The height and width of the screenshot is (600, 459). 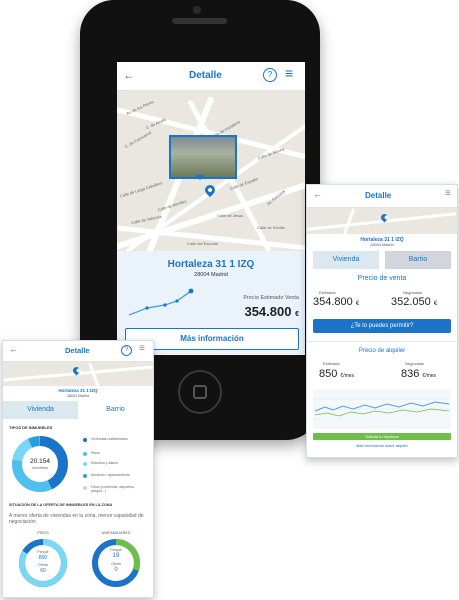 I want to click on unifamiliares-title: UNIFAMILIARES, so click(x=116, y=533).